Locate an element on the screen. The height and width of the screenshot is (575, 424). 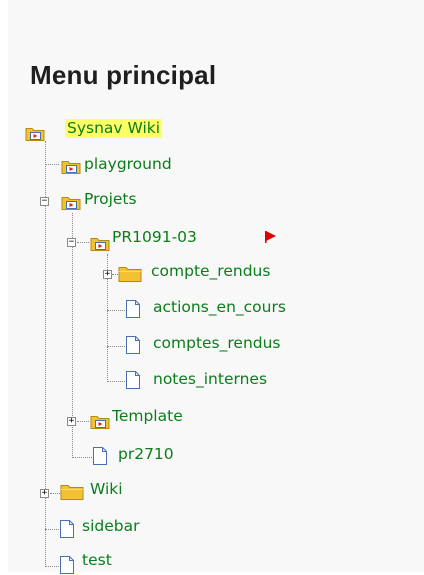
tree-label-test: test is located at coordinates (97, 560).